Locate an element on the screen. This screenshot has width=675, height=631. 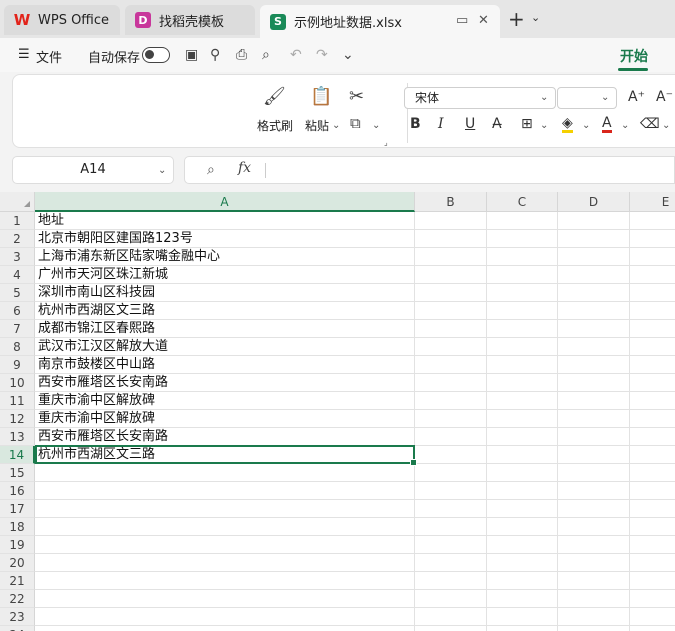
cell-b6 is located at coordinates (451, 311).